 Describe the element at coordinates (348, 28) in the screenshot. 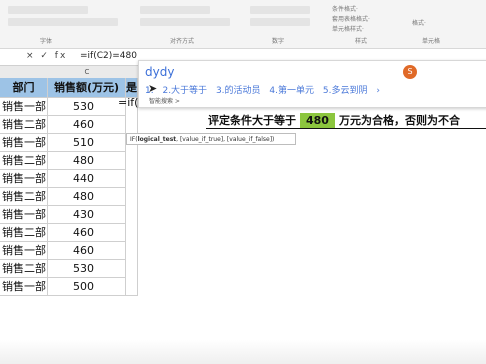

I see `cell-style-button: 单元格样式·` at that location.